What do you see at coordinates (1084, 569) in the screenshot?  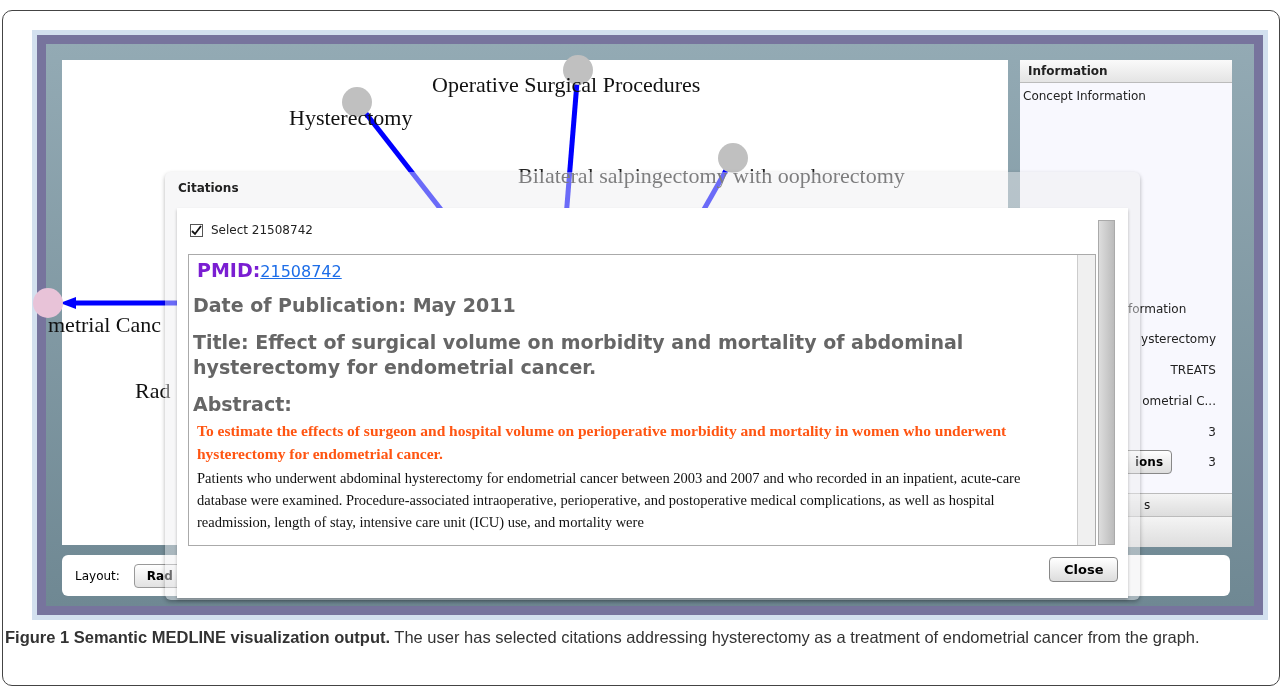 I see `close-button: Close` at bounding box center [1084, 569].